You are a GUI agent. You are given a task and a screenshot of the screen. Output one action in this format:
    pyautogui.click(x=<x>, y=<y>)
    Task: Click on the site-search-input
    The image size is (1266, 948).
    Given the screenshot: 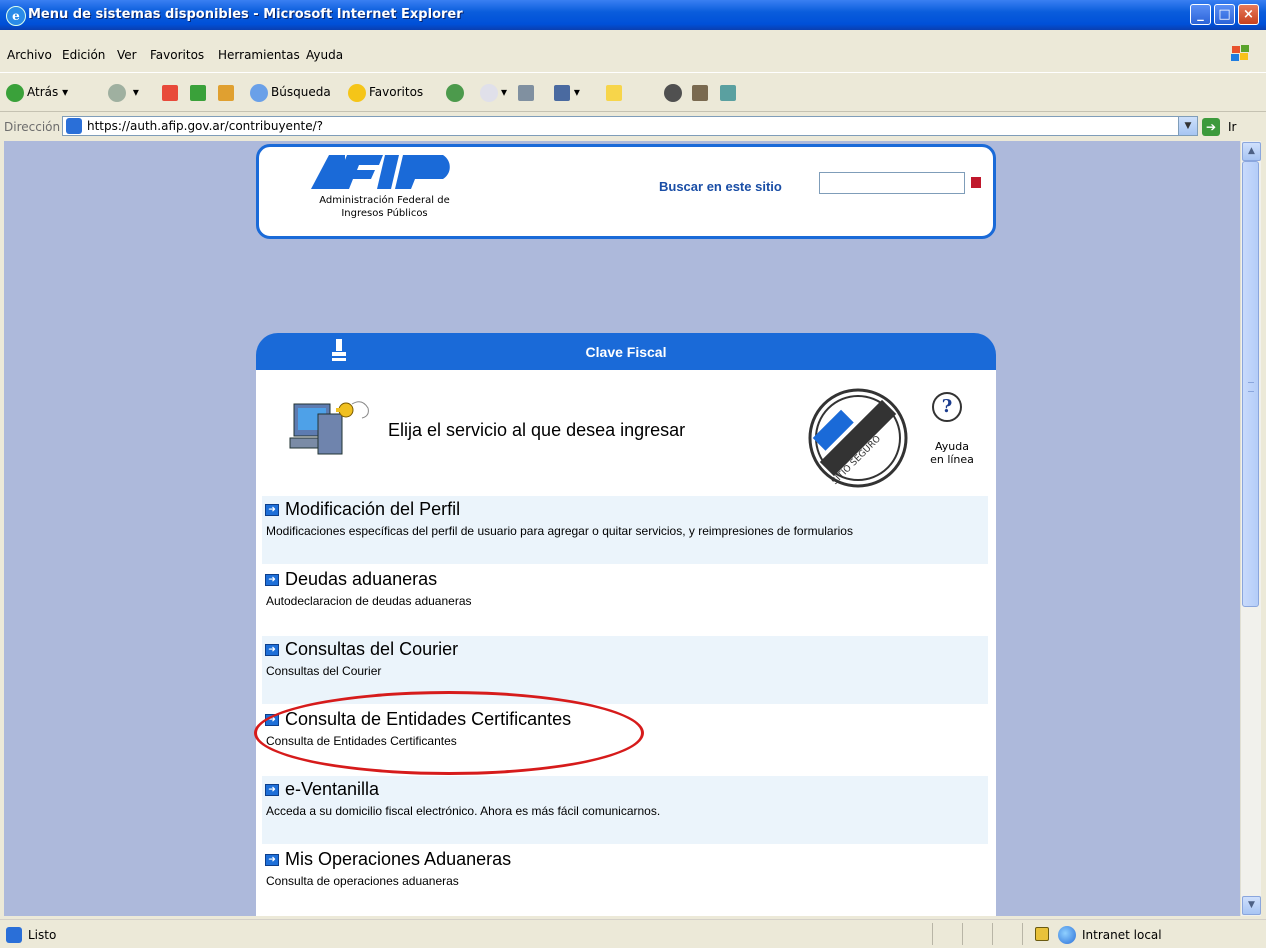 What is the action you would take?
    pyautogui.click(x=892, y=183)
    